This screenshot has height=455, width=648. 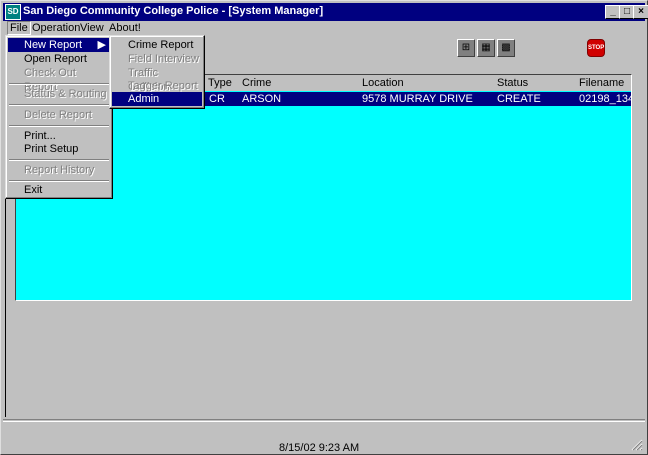 I want to click on menu-item-new-report: New Report ▶, so click(x=59, y=45).